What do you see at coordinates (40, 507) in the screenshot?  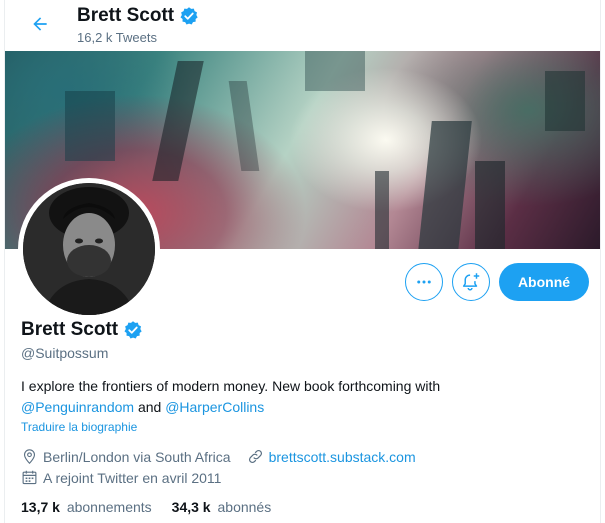 I see `following-count: 13,7 k` at bounding box center [40, 507].